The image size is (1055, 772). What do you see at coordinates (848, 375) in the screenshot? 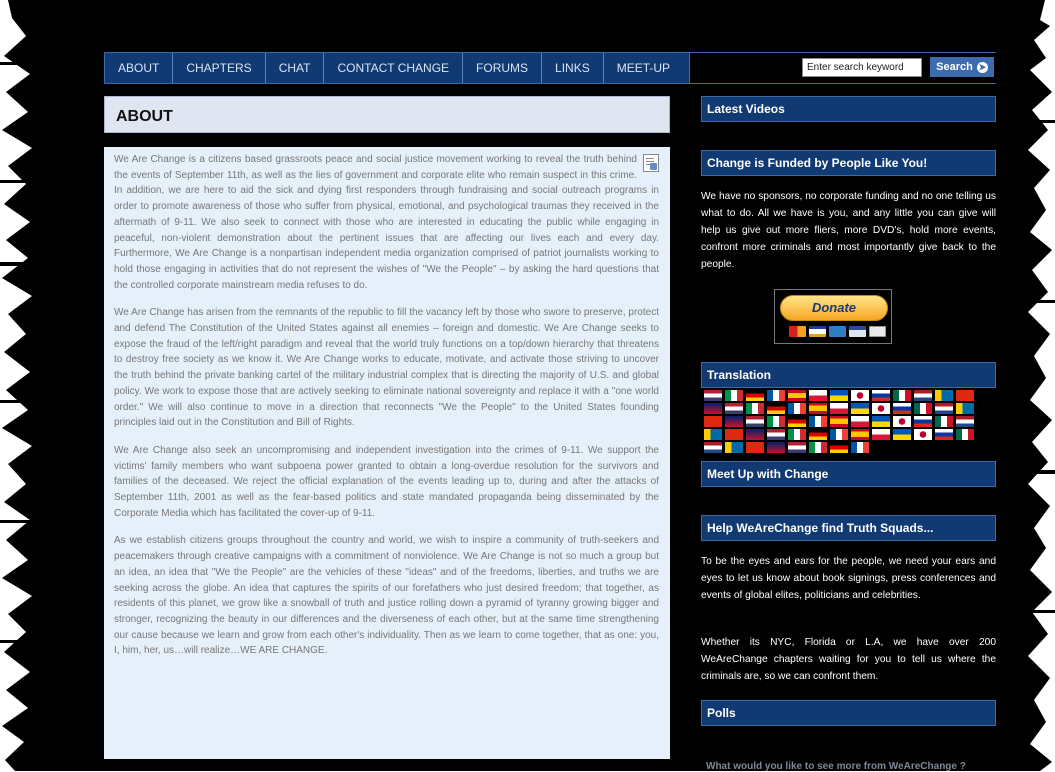
I see `sidebar-heading-translation: Translation` at bounding box center [848, 375].